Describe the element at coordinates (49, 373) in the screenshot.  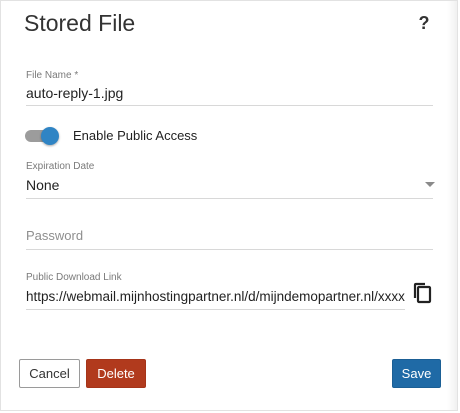
I see `cancel-button: Cancel` at that location.